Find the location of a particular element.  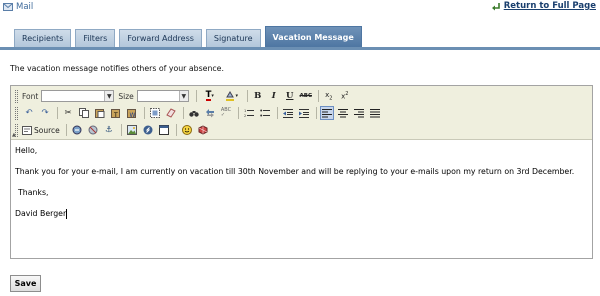

font-label: Font is located at coordinates (30, 96).